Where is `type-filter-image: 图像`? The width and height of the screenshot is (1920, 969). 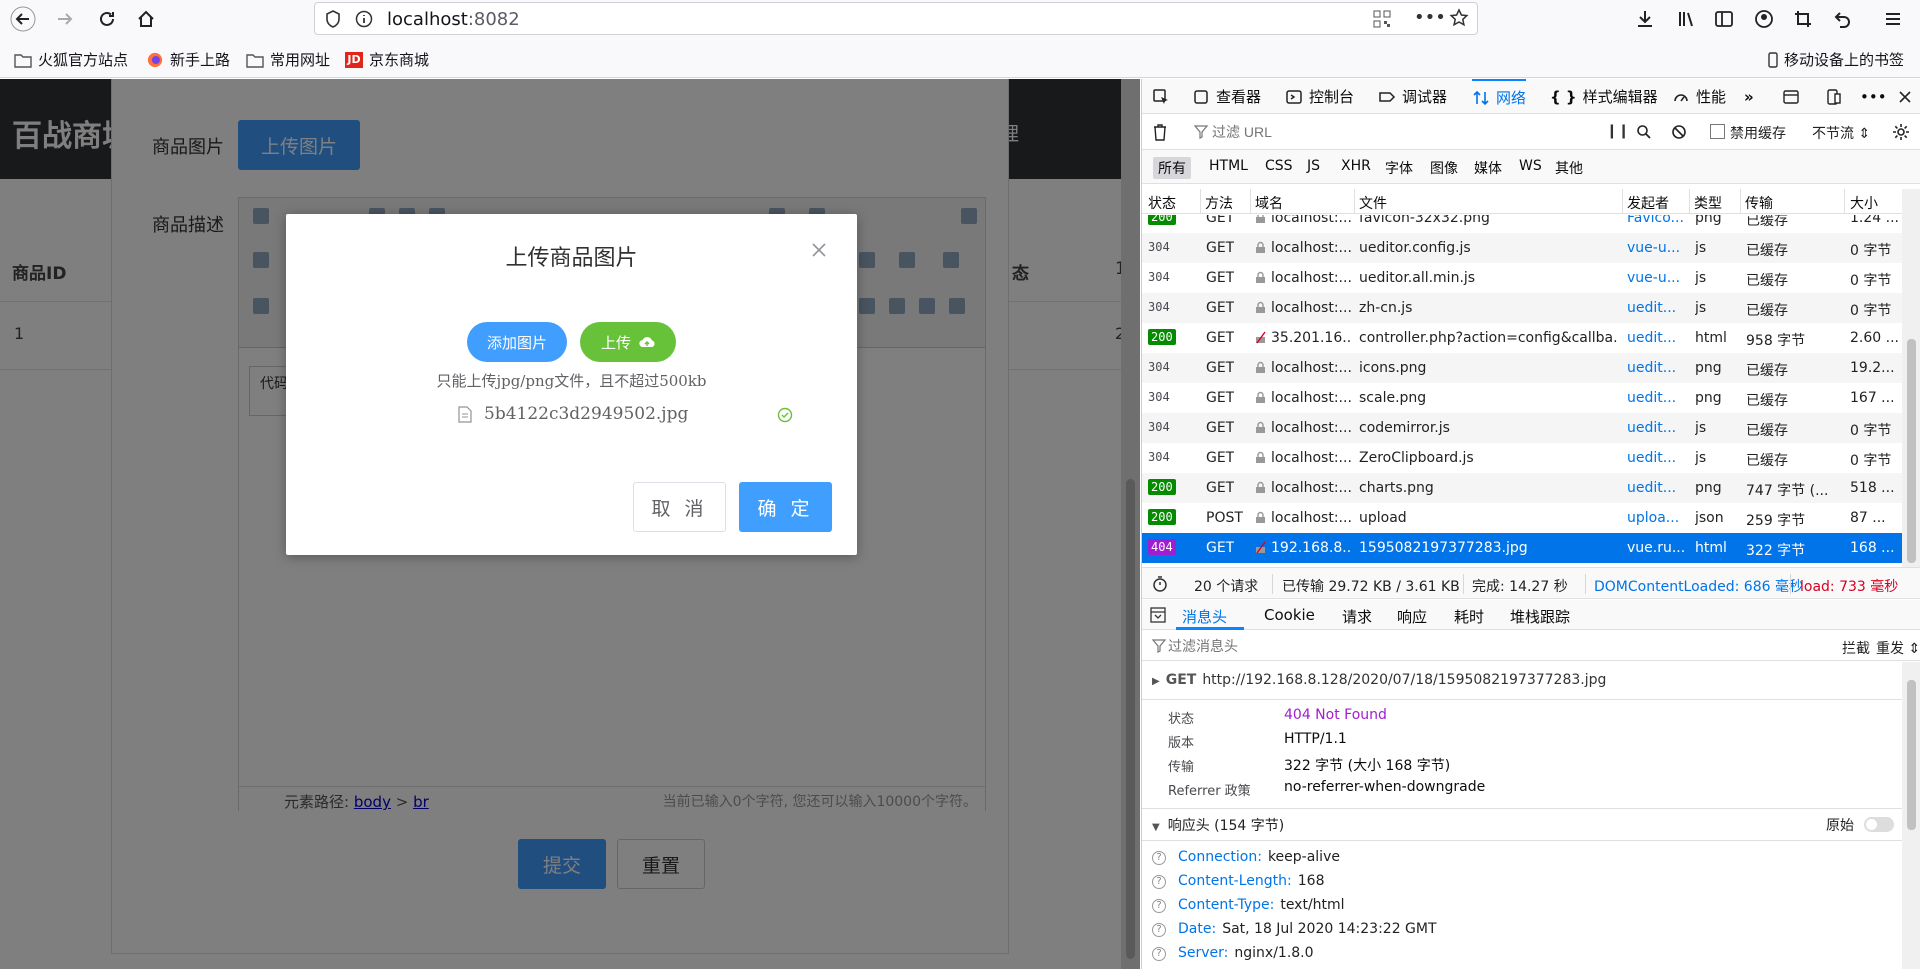 type-filter-image: 图像 is located at coordinates (1444, 168).